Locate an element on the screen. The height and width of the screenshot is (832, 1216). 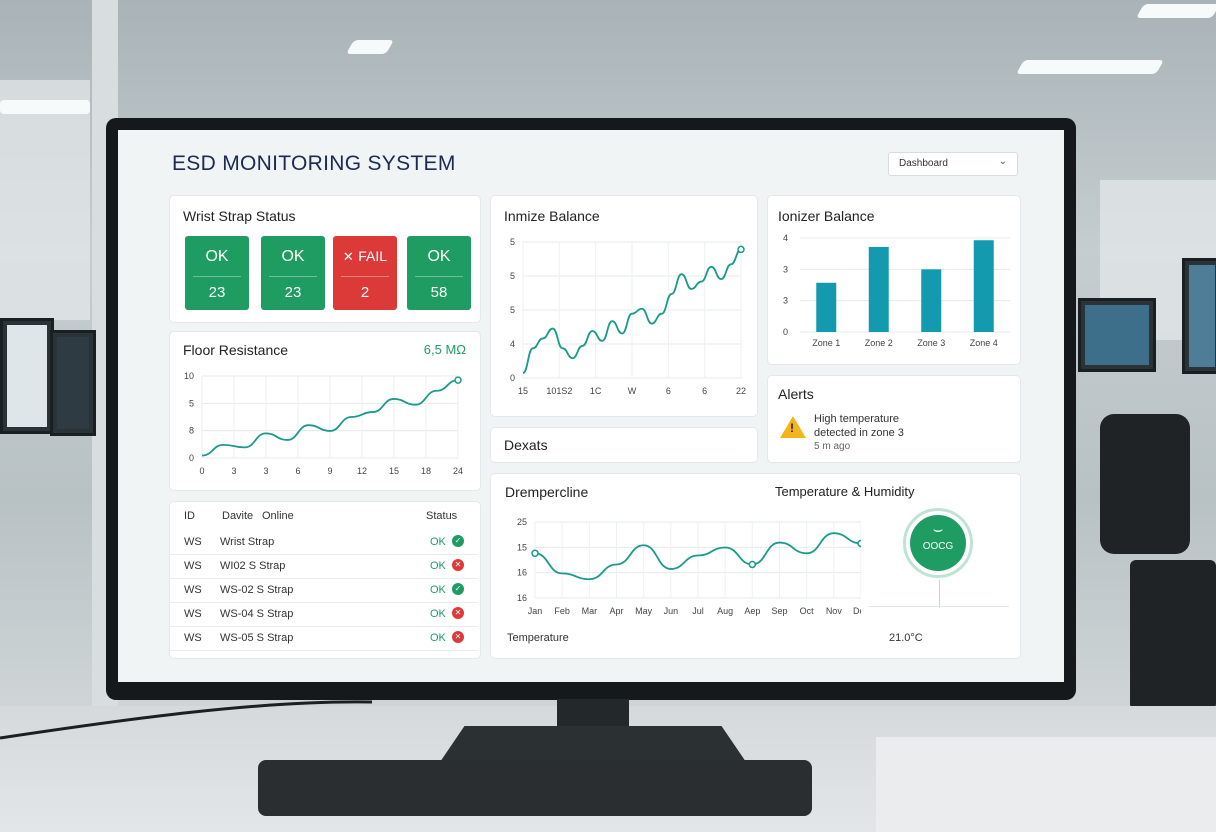
humidity-gauge: ⌣ OOCG is located at coordinates (938, 543).